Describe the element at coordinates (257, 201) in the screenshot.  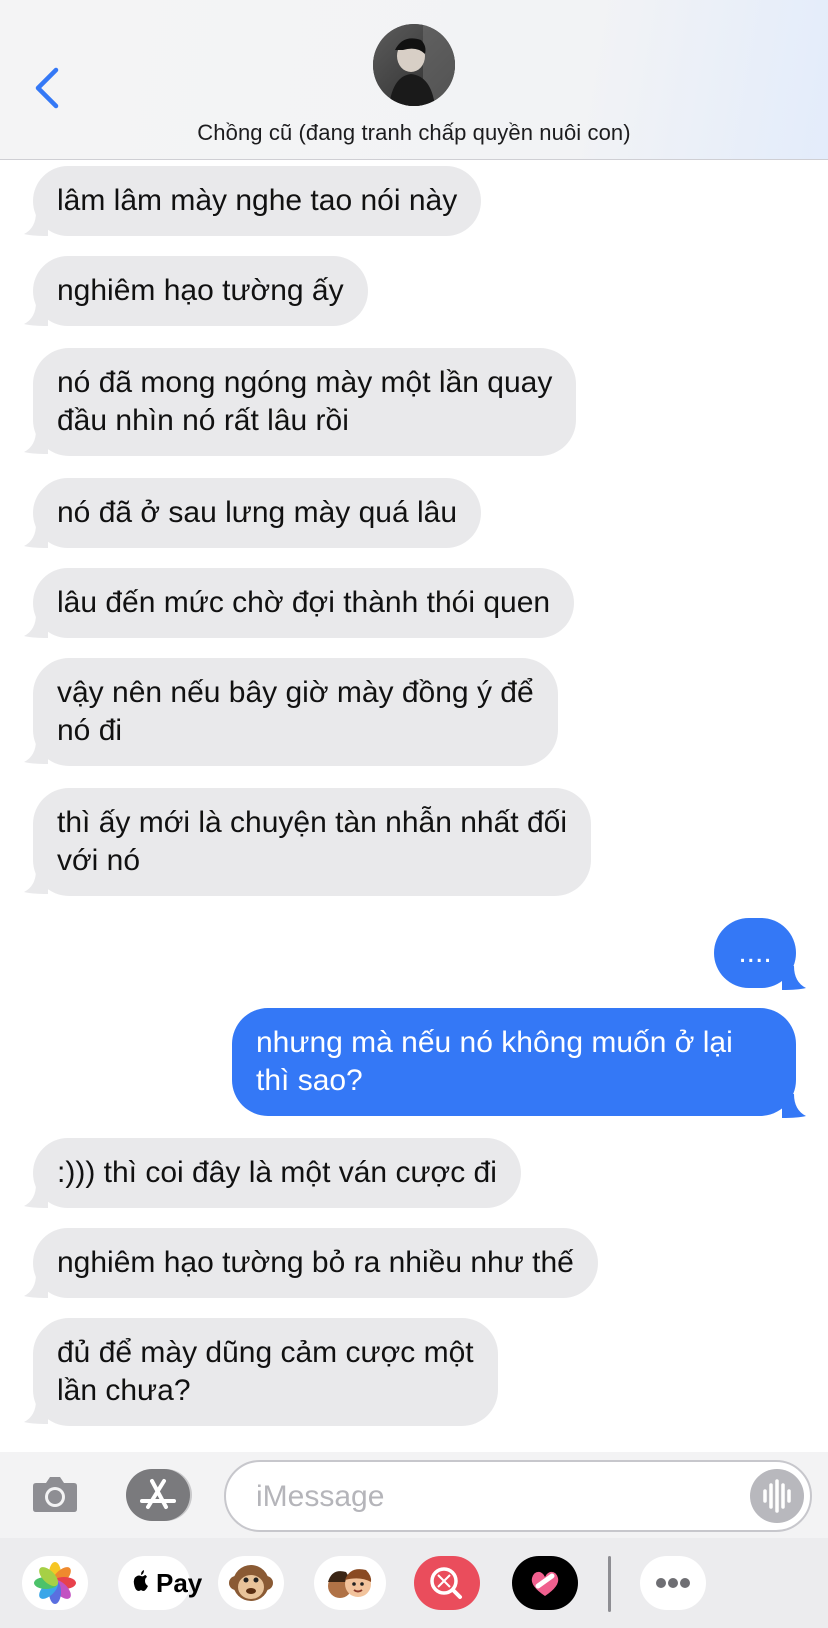
I see `incoming-message: lâm lâm mày nghe tao nói này` at that location.